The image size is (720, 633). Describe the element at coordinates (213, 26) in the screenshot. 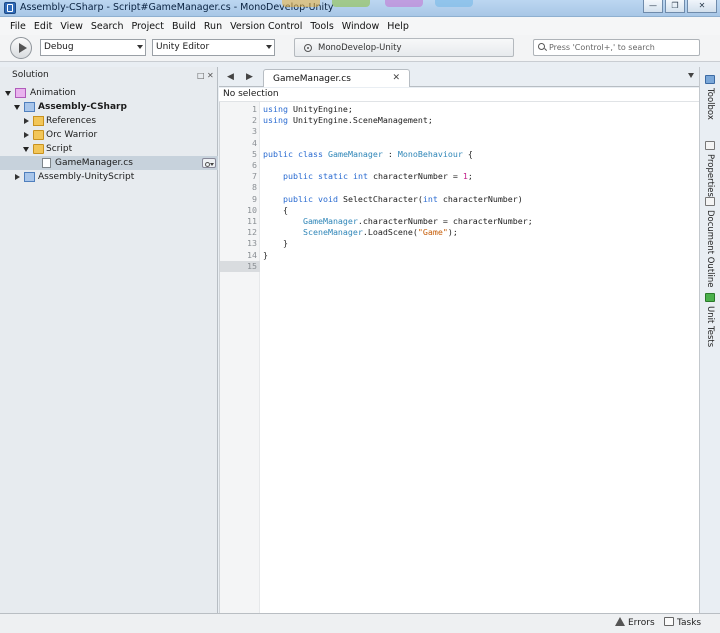

I see `menu-run: Run` at that location.